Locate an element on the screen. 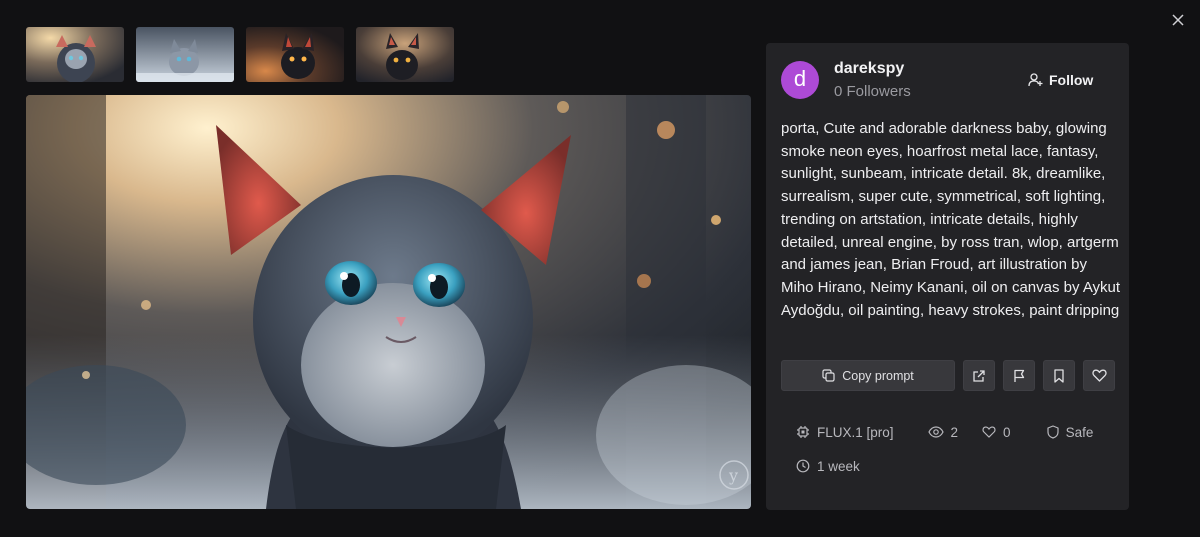 The height and width of the screenshot is (537, 1200). age-label: 1 week is located at coordinates (838, 466).